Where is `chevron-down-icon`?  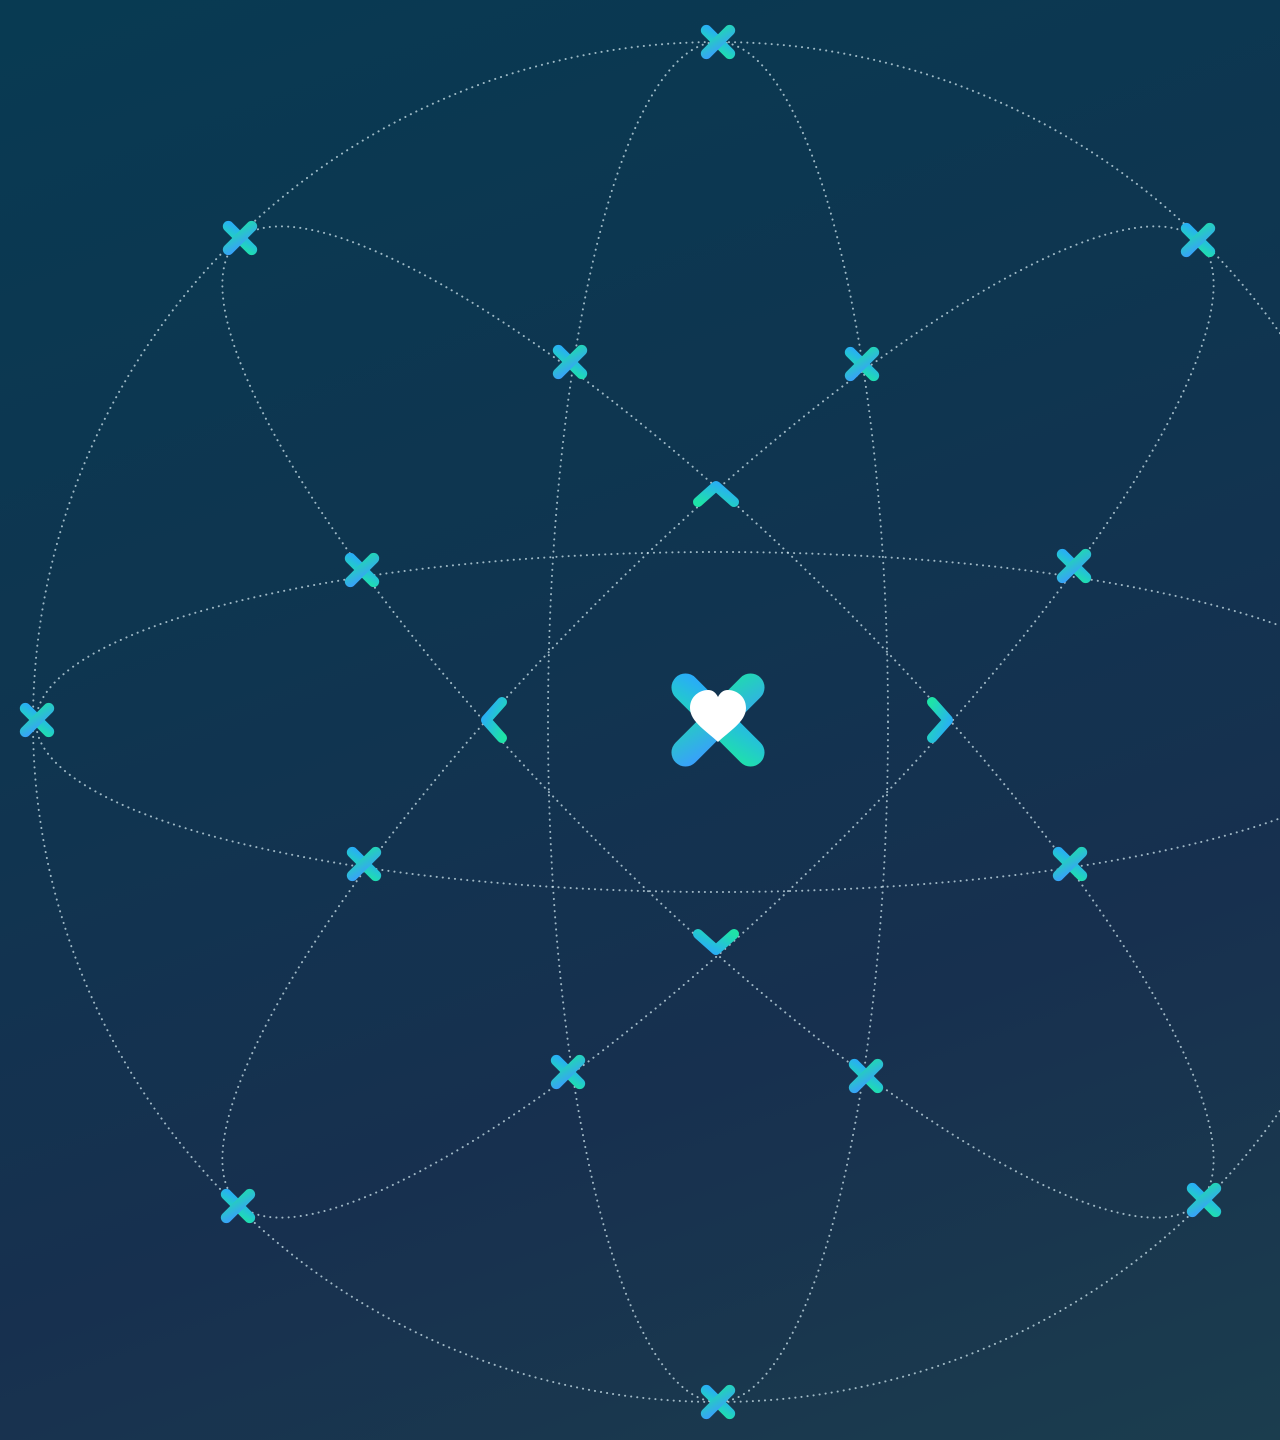
chevron-down-icon is located at coordinates (716, 942).